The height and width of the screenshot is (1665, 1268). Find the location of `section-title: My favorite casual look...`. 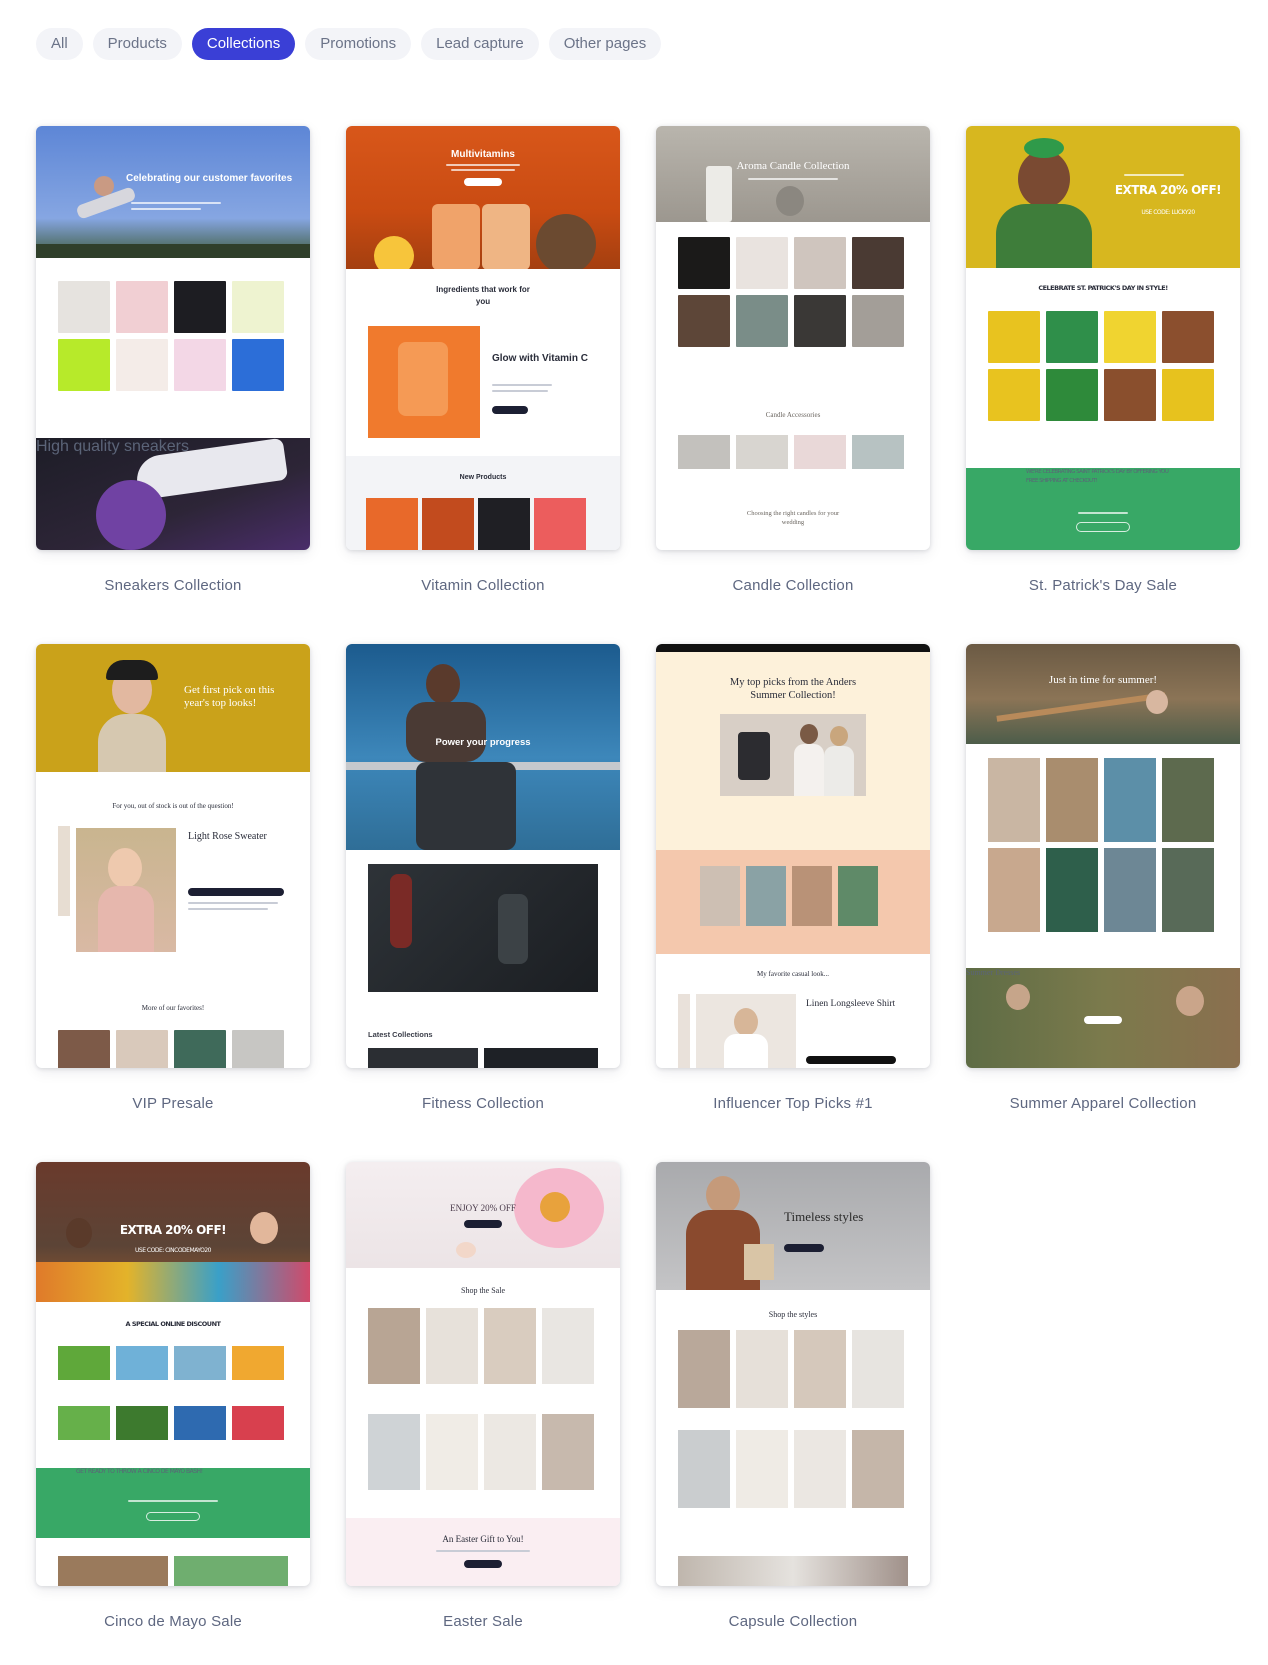

section-title: My favorite casual look... is located at coordinates (793, 974).